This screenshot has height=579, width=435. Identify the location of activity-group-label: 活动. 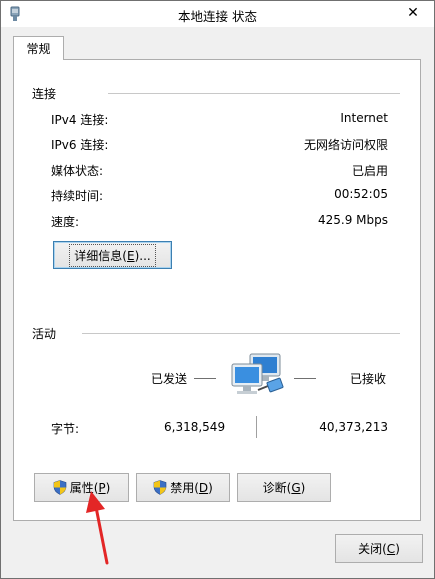
(44, 334).